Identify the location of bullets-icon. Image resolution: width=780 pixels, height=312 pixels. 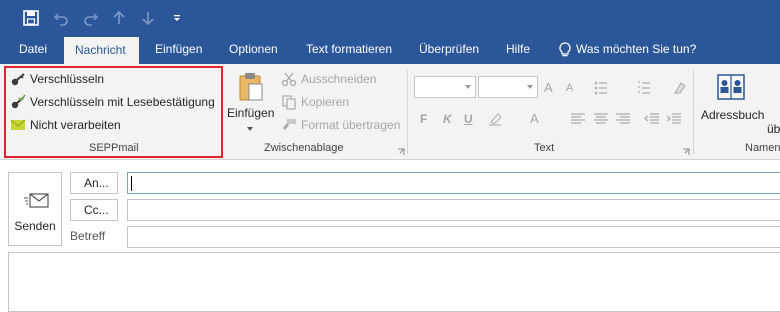
(603, 88).